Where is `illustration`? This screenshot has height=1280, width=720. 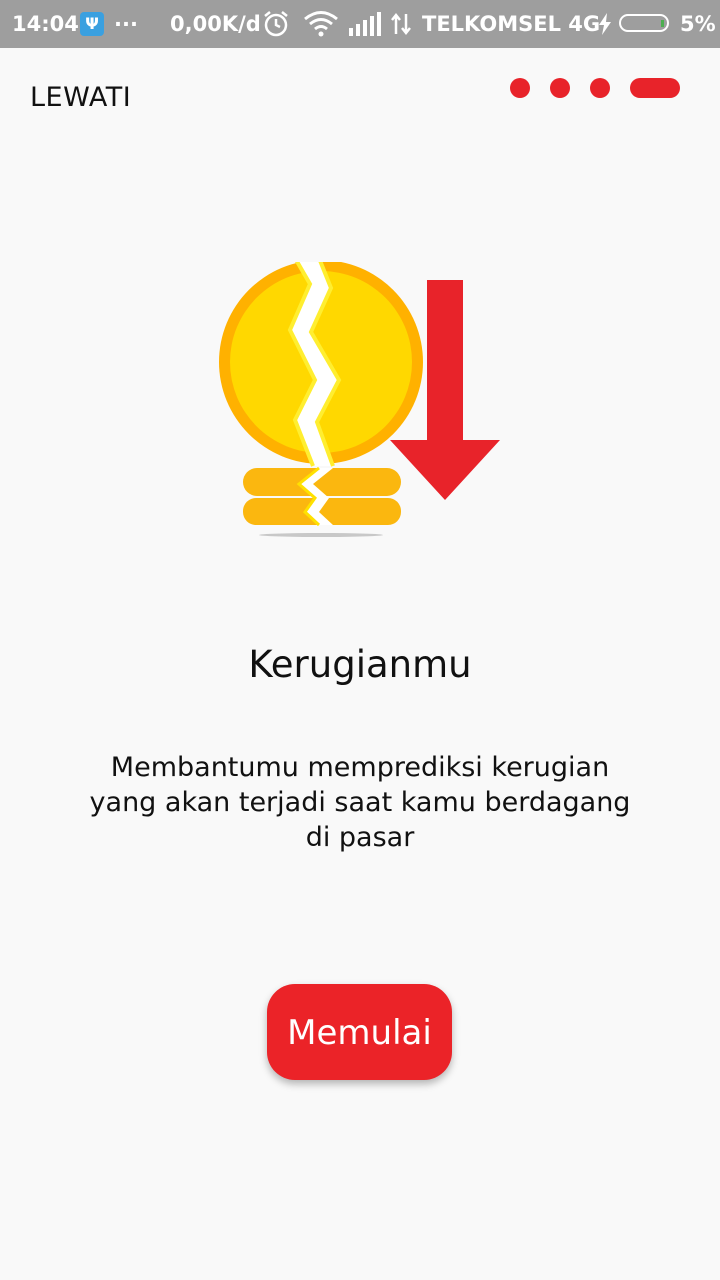
illustration is located at coordinates (360, 399).